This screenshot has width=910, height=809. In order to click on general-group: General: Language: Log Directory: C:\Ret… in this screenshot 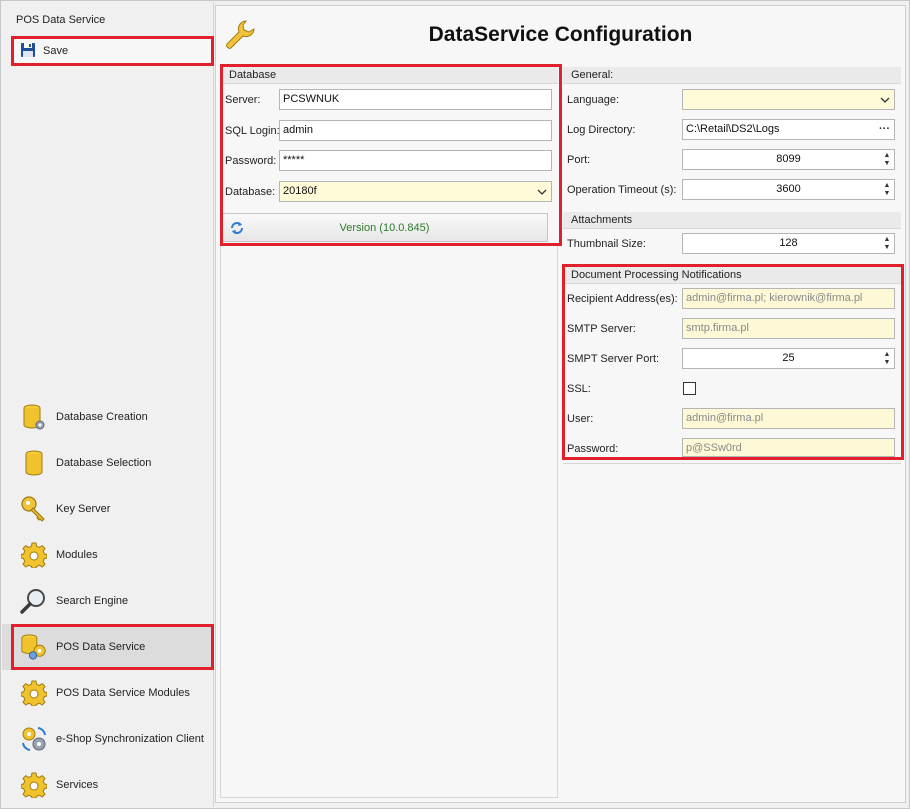, I will do `click(732, 138)`.